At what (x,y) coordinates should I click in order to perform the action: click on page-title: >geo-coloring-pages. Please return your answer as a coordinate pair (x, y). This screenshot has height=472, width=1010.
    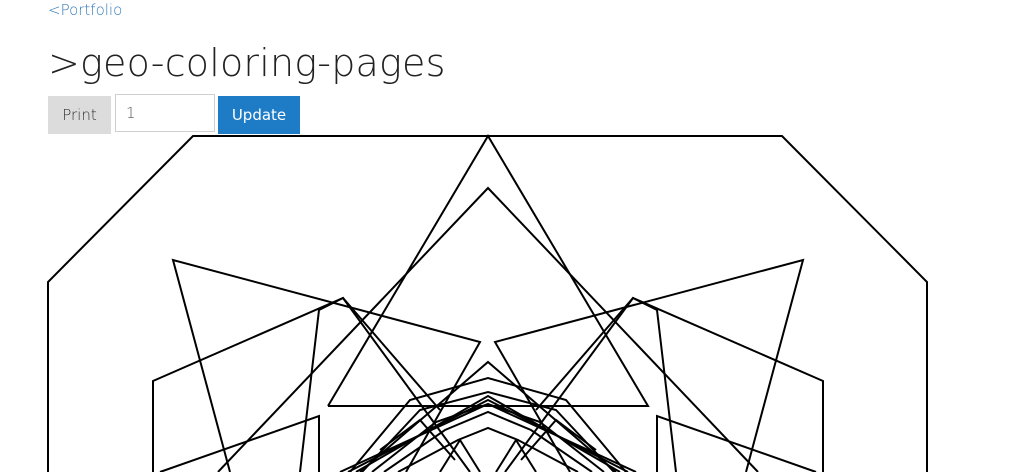
    Looking at the image, I should click on (247, 63).